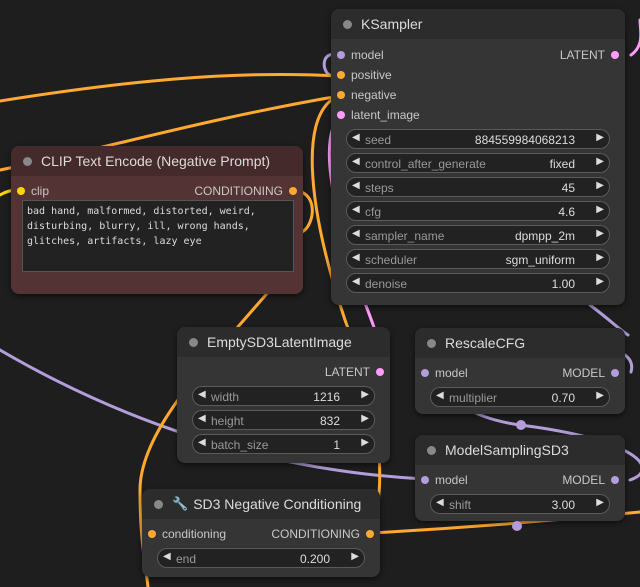  Describe the element at coordinates (520, 504) in the screenshot. I see `shift-widget: ◀ shift 3.00 ▶` at that location.